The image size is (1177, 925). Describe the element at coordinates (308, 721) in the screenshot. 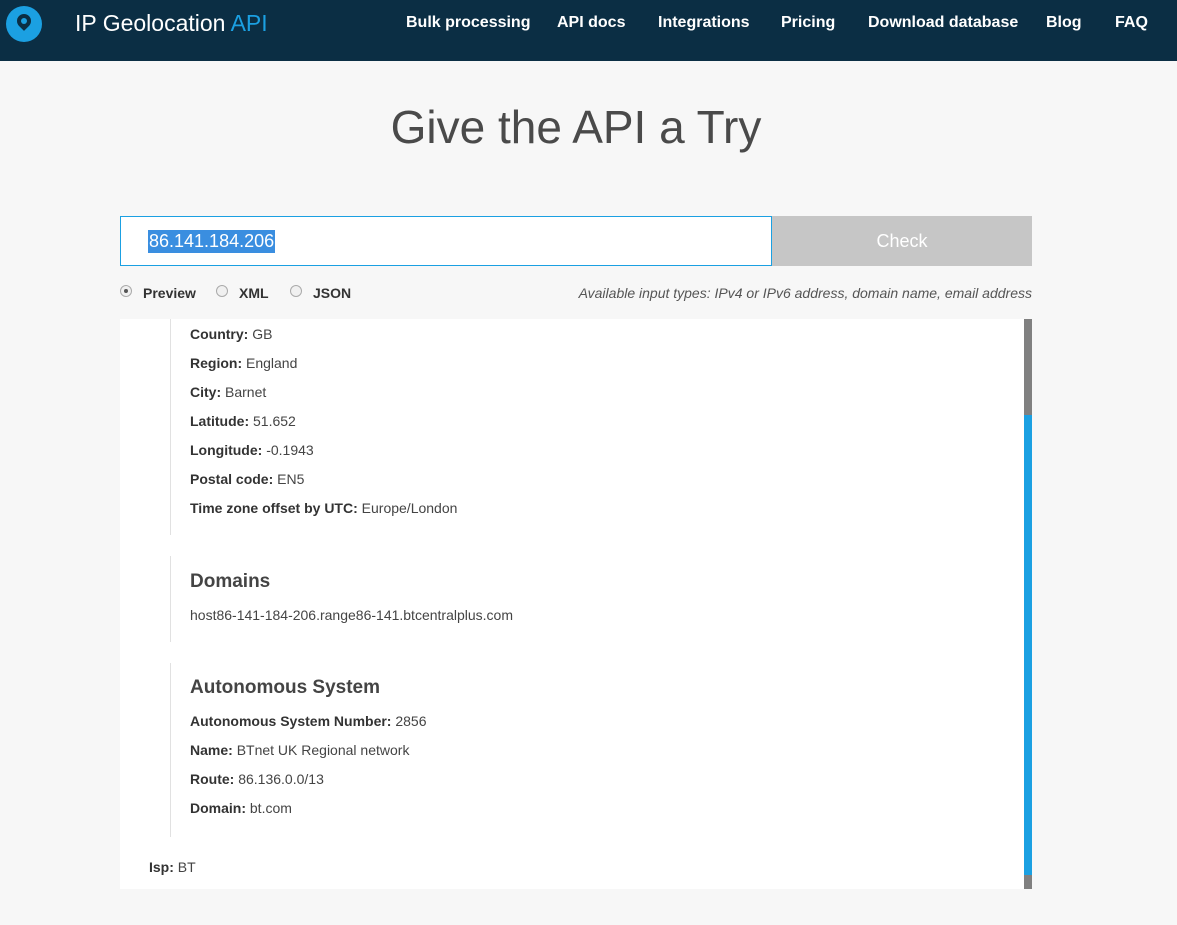

I see `as-row-number: Autonomous System Number: 2856` at that location.